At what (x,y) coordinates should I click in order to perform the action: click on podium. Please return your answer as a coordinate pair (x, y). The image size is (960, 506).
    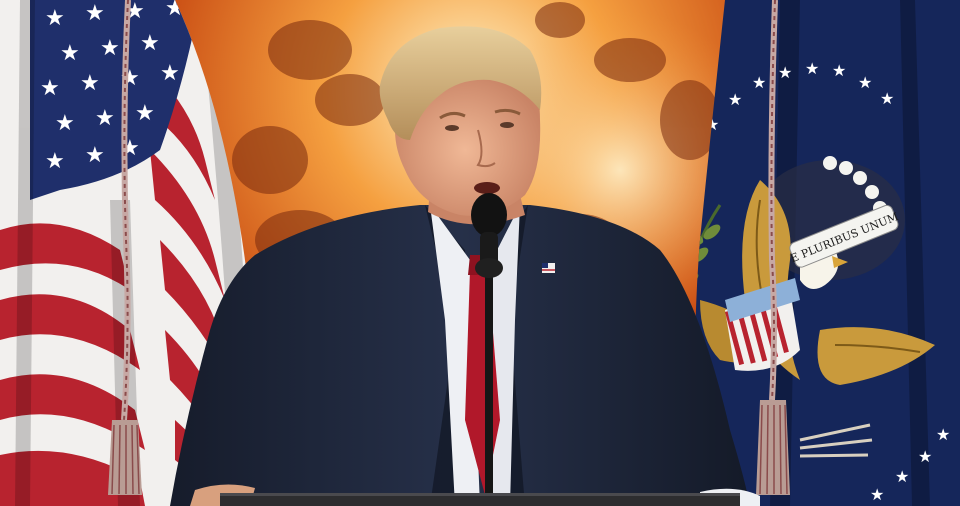
    Looking at the image, I should click on (480, 499).